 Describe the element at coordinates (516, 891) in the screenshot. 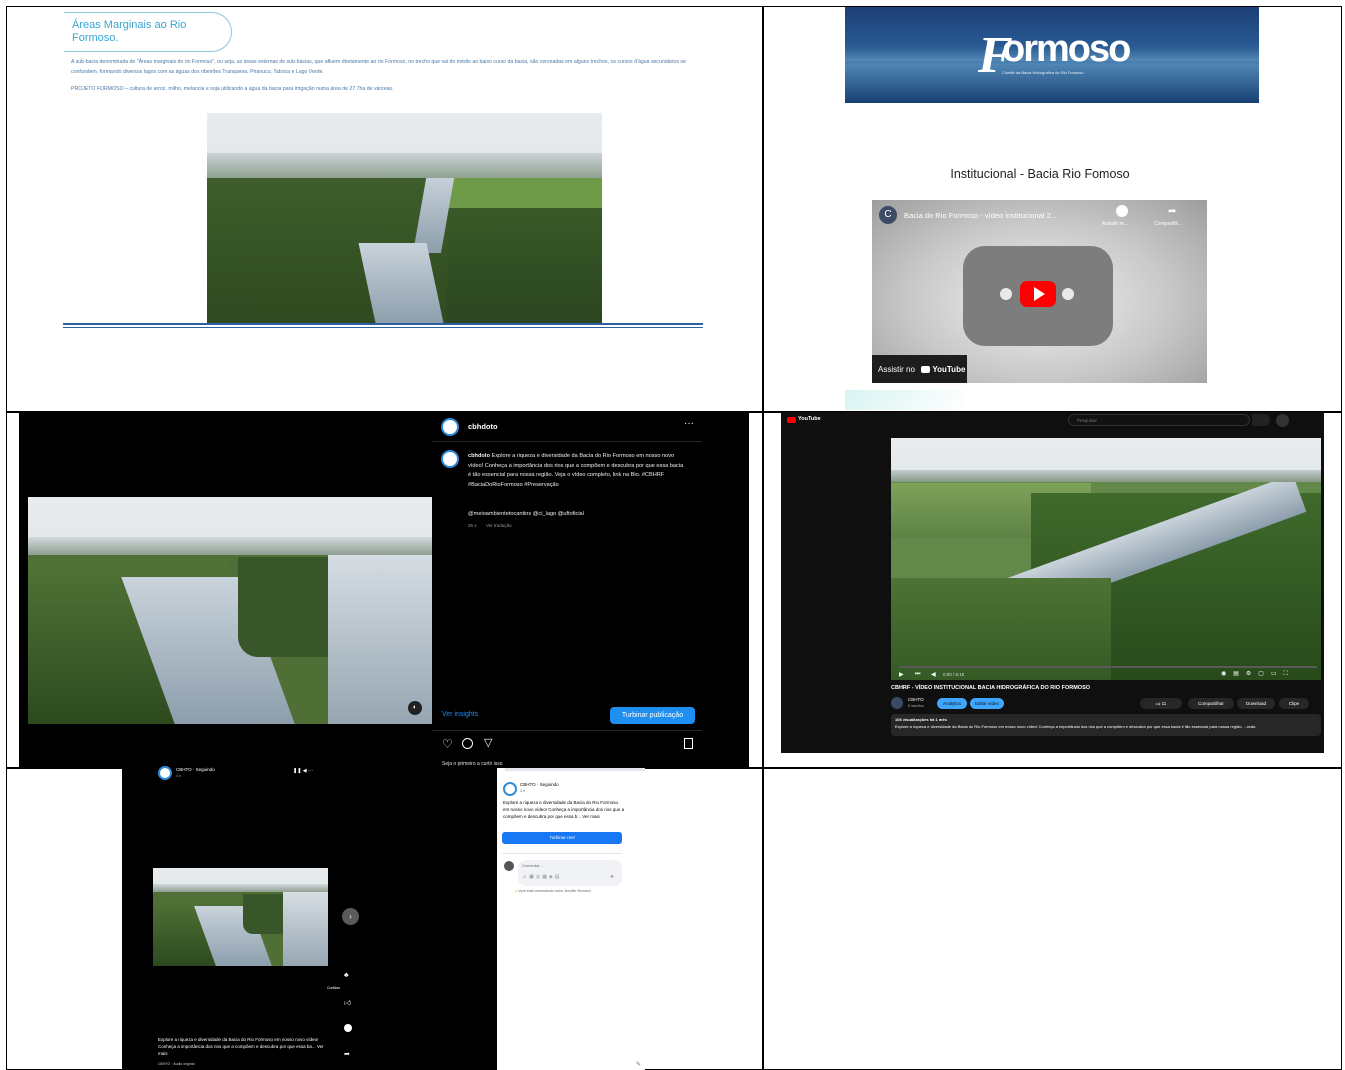

I see `info-icon: ●` at that location.